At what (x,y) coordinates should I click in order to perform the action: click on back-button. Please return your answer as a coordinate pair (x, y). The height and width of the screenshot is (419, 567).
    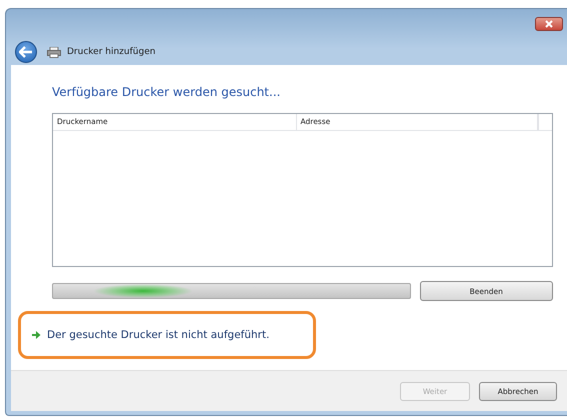
    Looking at the image, I should click on (26, 52).